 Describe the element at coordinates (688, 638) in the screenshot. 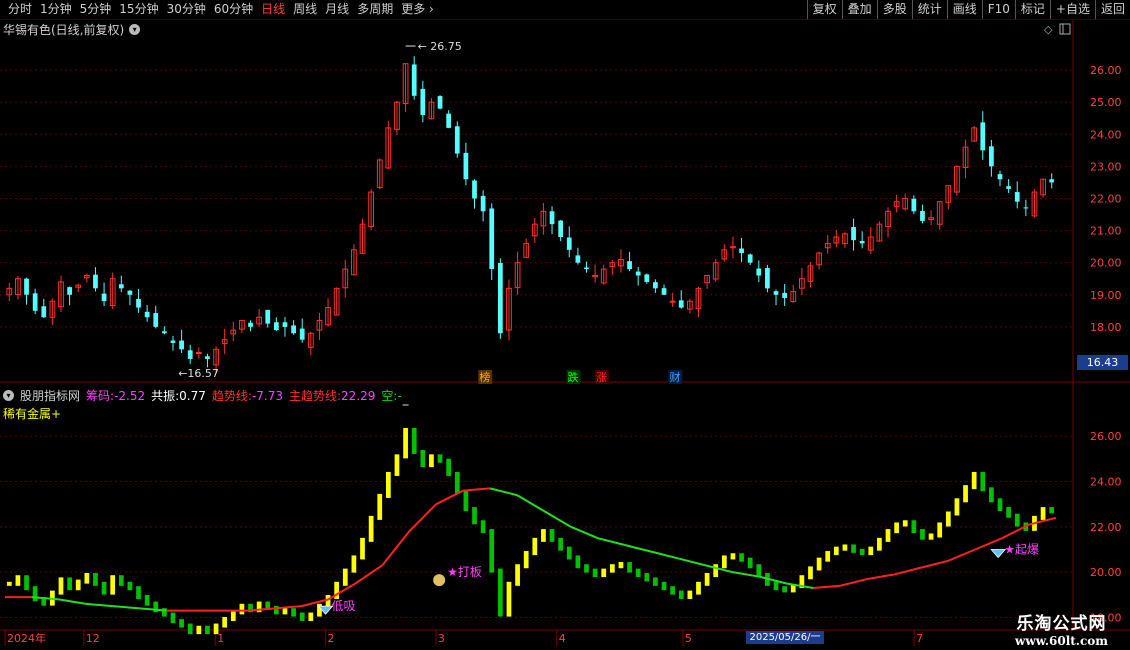

I see `date-tick-label: 5` at that location.